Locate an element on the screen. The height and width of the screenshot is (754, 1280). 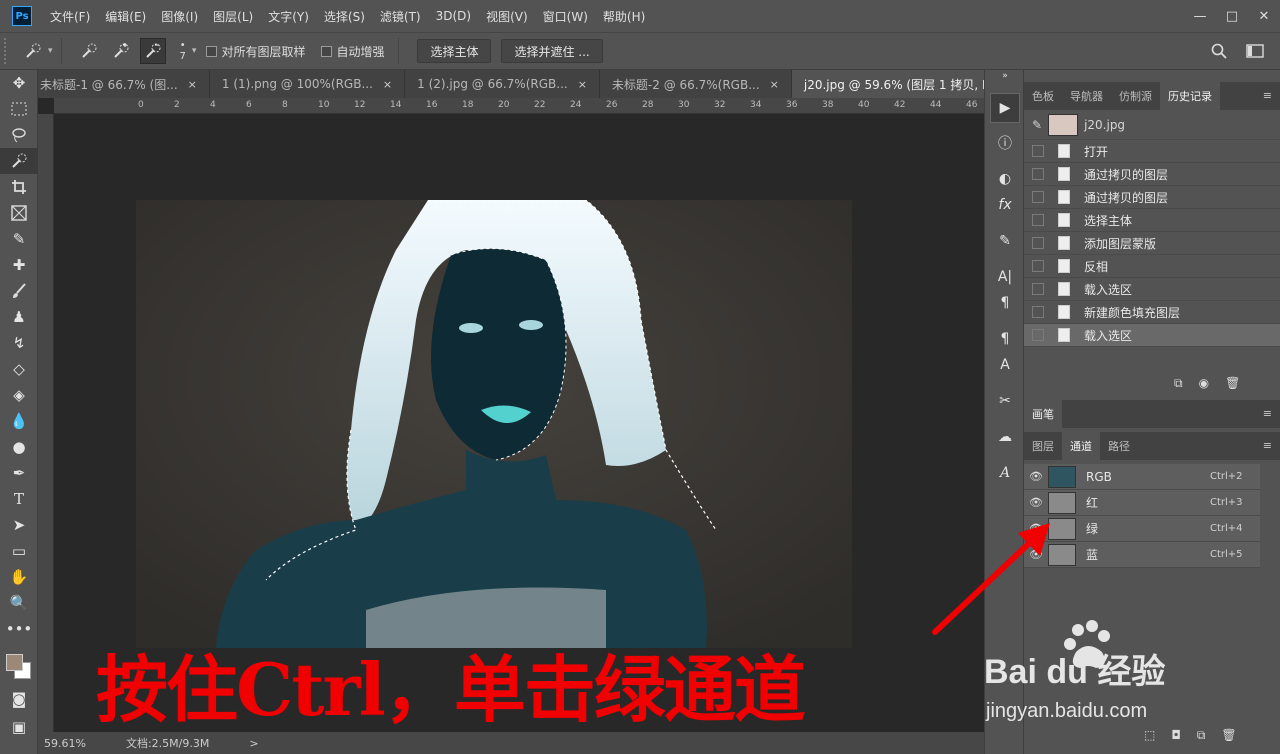
tab-navigator: 导航器 is located at coordinates (1086, 96).